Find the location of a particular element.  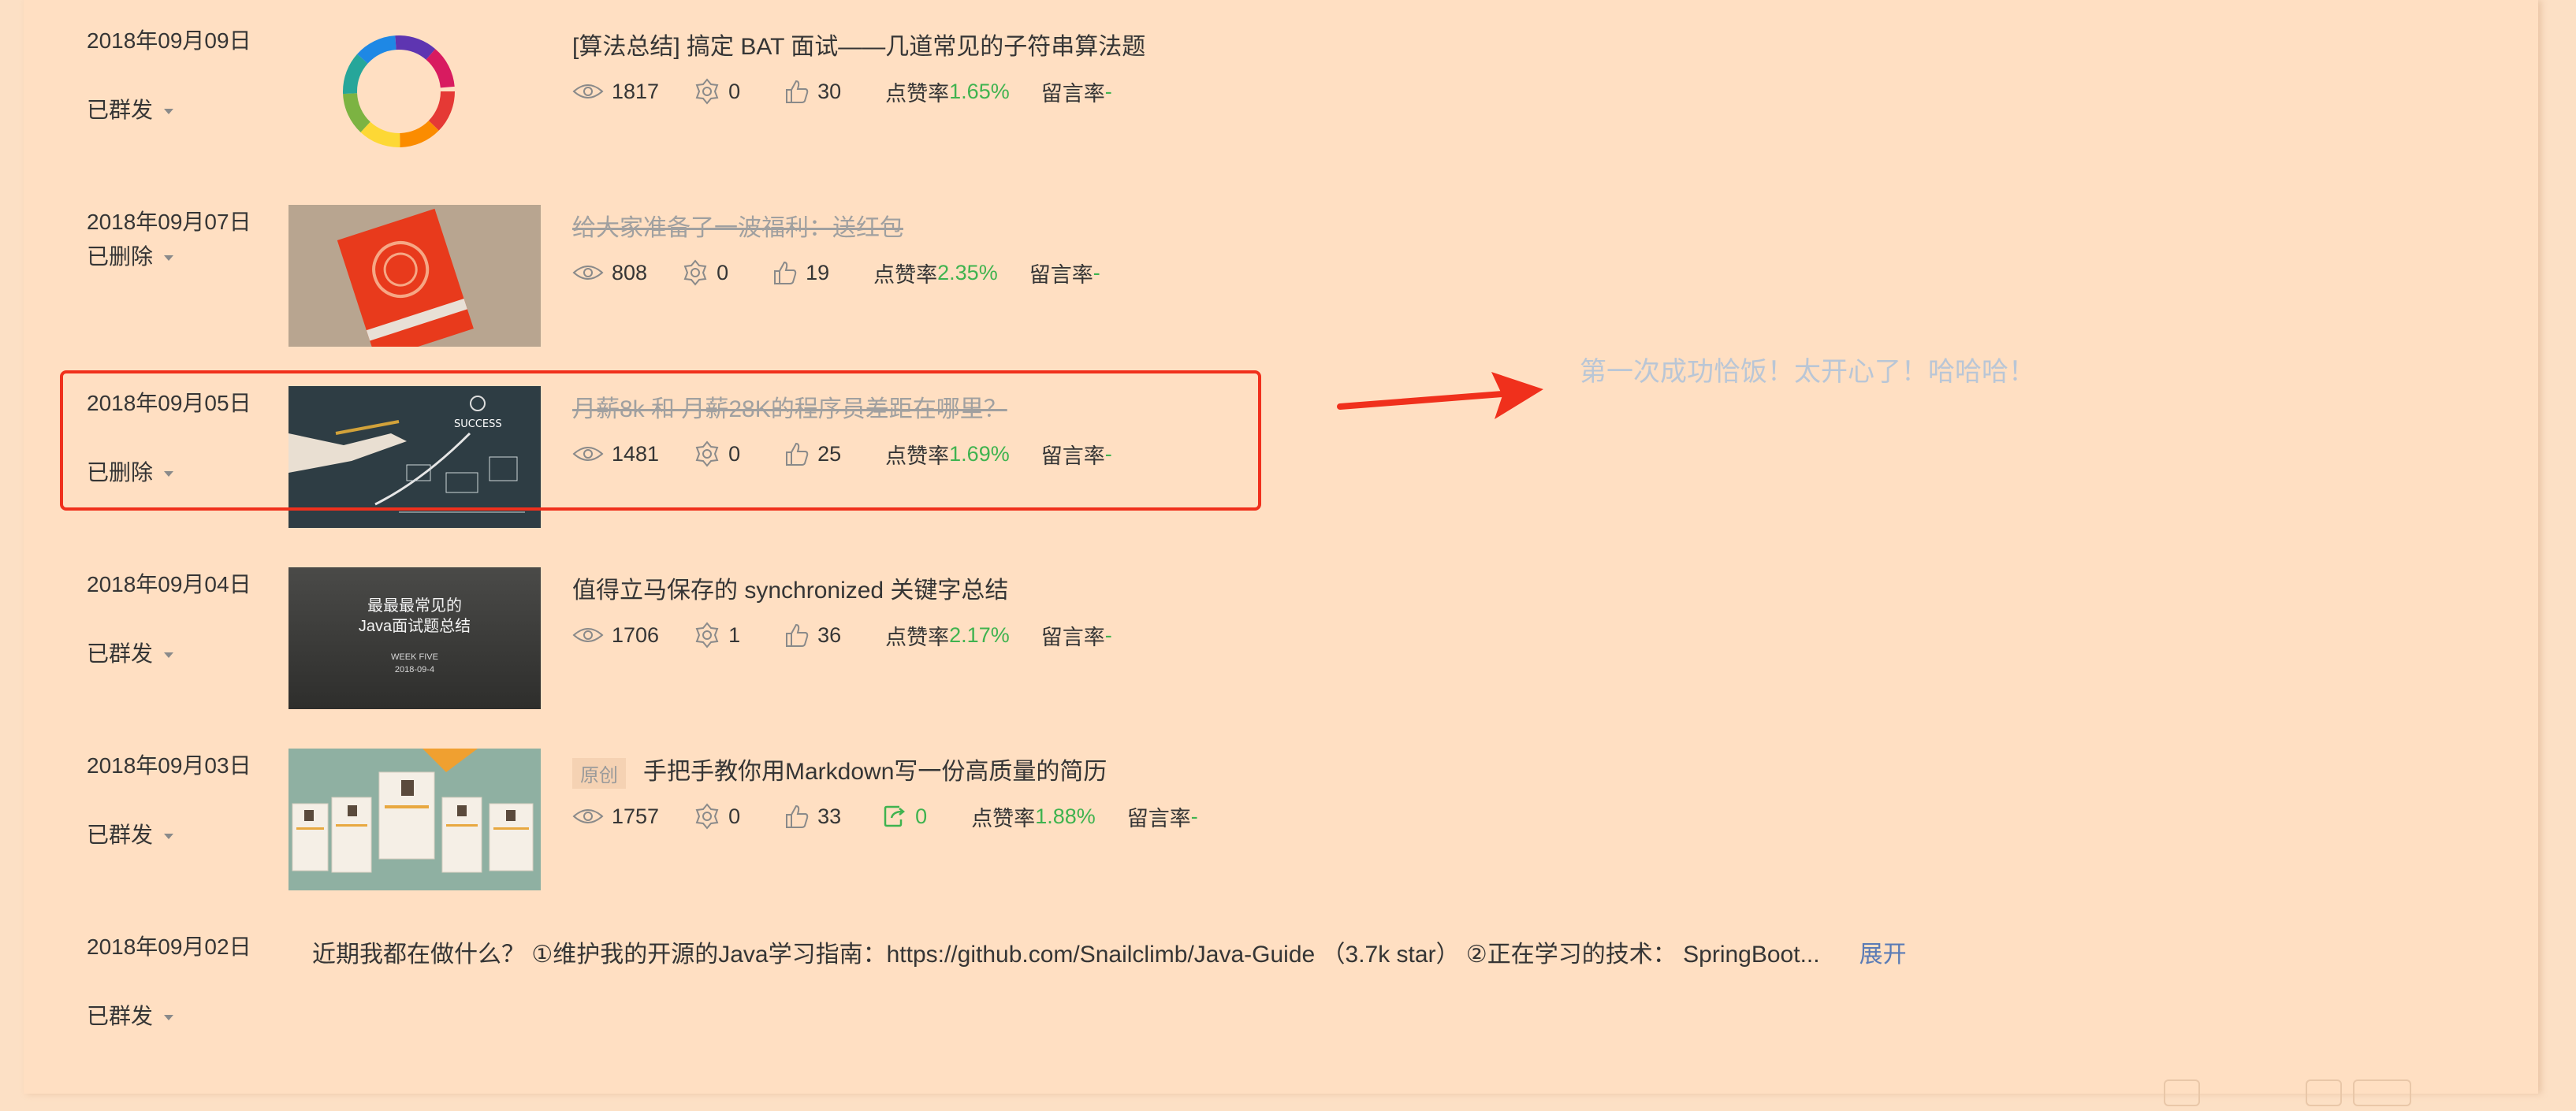

article-stats: 808 0 19 点赞率 2.35% 留言率 - is located at coordinates (836, 272).